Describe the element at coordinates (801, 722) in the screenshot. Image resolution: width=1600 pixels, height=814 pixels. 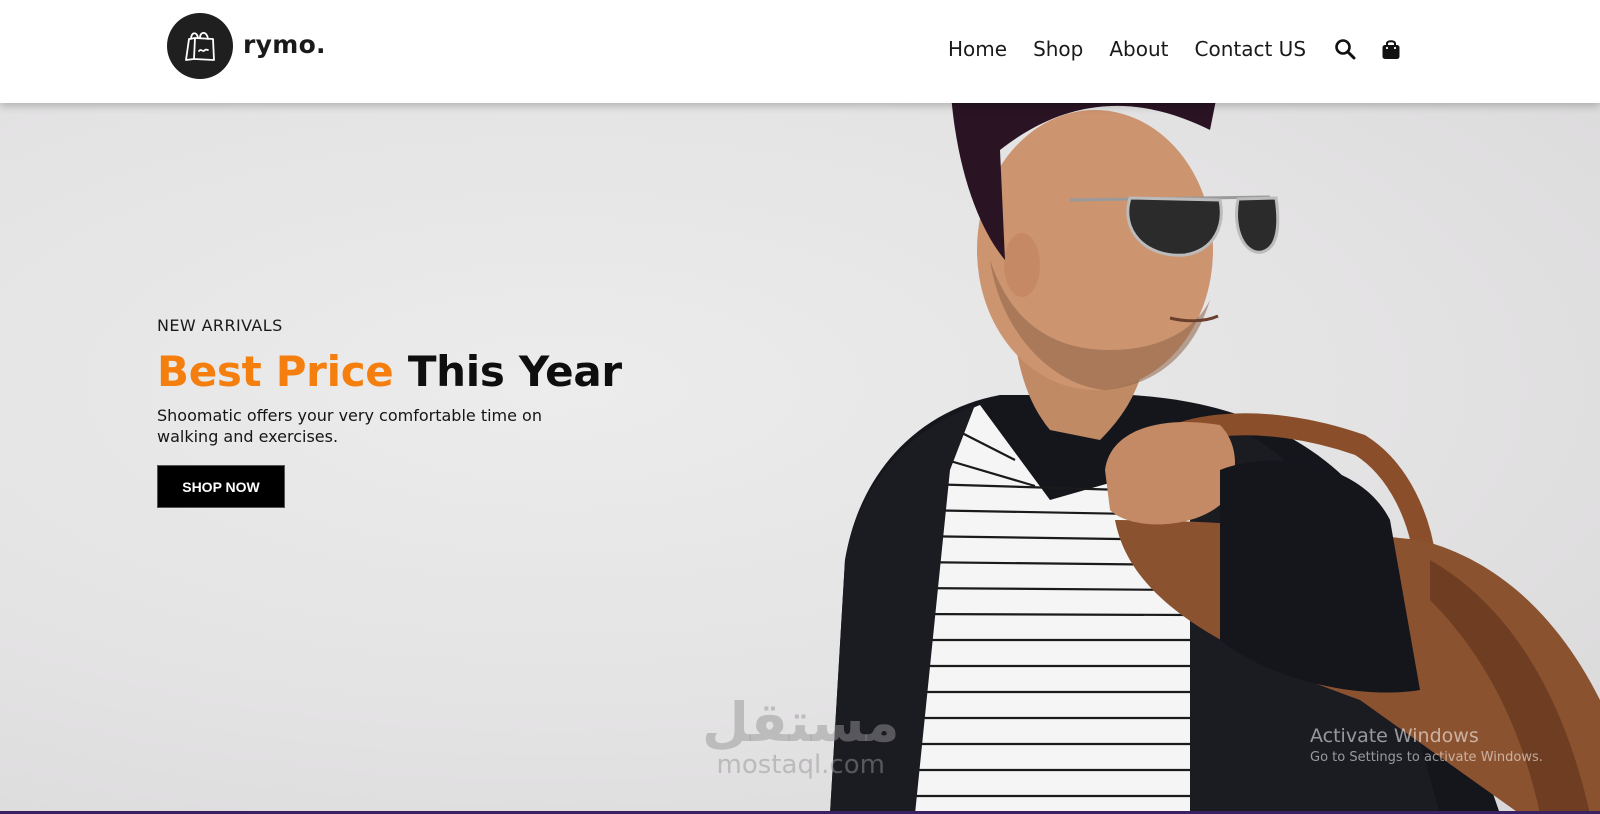
I see `watermark-arabic: مستقل` at that location.